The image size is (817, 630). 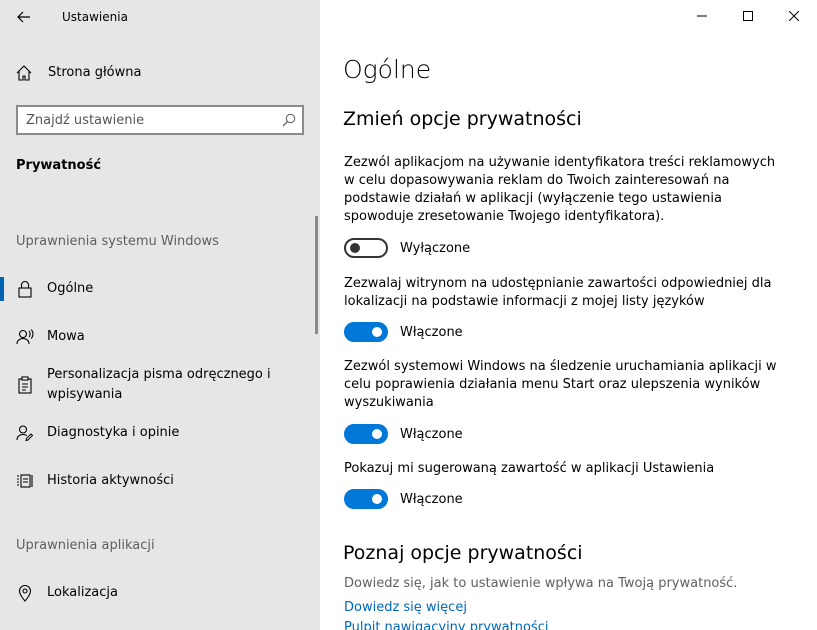 I want to click on feedback-icon, so click(x=25, y=433).